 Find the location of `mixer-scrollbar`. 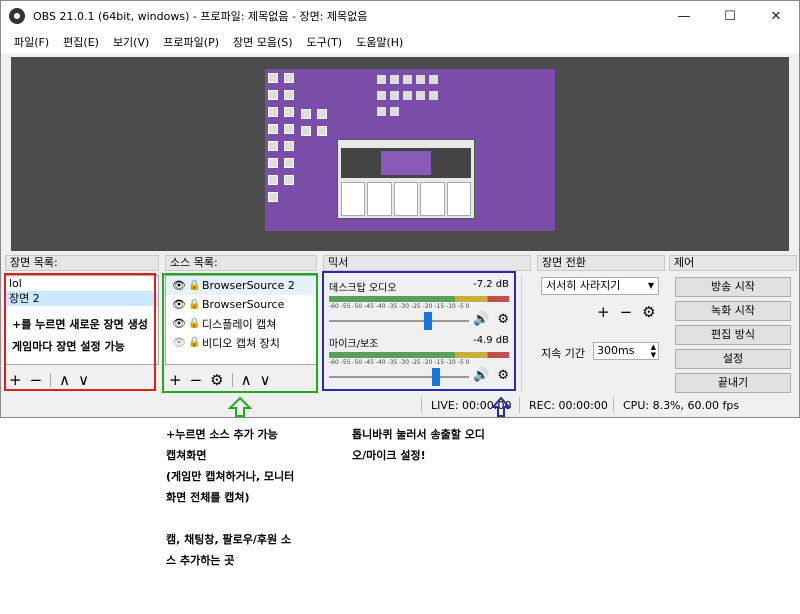

mixer-scrollbar is located at coordinates (526, 333).